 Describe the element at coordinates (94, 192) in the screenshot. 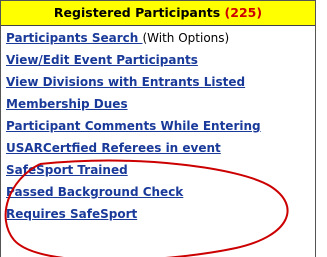

I see `background-check-link: Passed Background Check` at that location.